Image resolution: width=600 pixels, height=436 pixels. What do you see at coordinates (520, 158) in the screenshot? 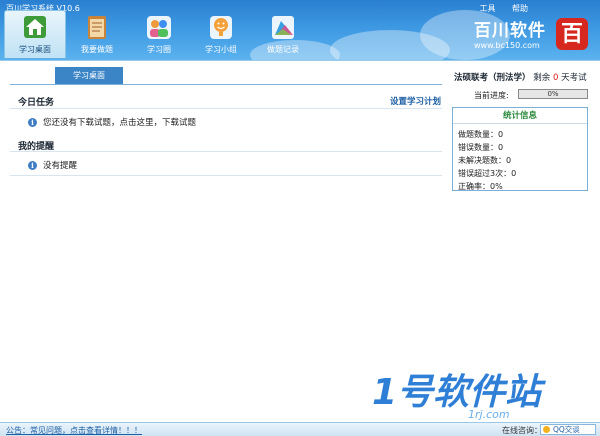
I see `stats-list: 做题数量：0 错误数量：0 未解决题数：0 错误超过3次：0 正确率：0%` at bounding box center [520, 158].